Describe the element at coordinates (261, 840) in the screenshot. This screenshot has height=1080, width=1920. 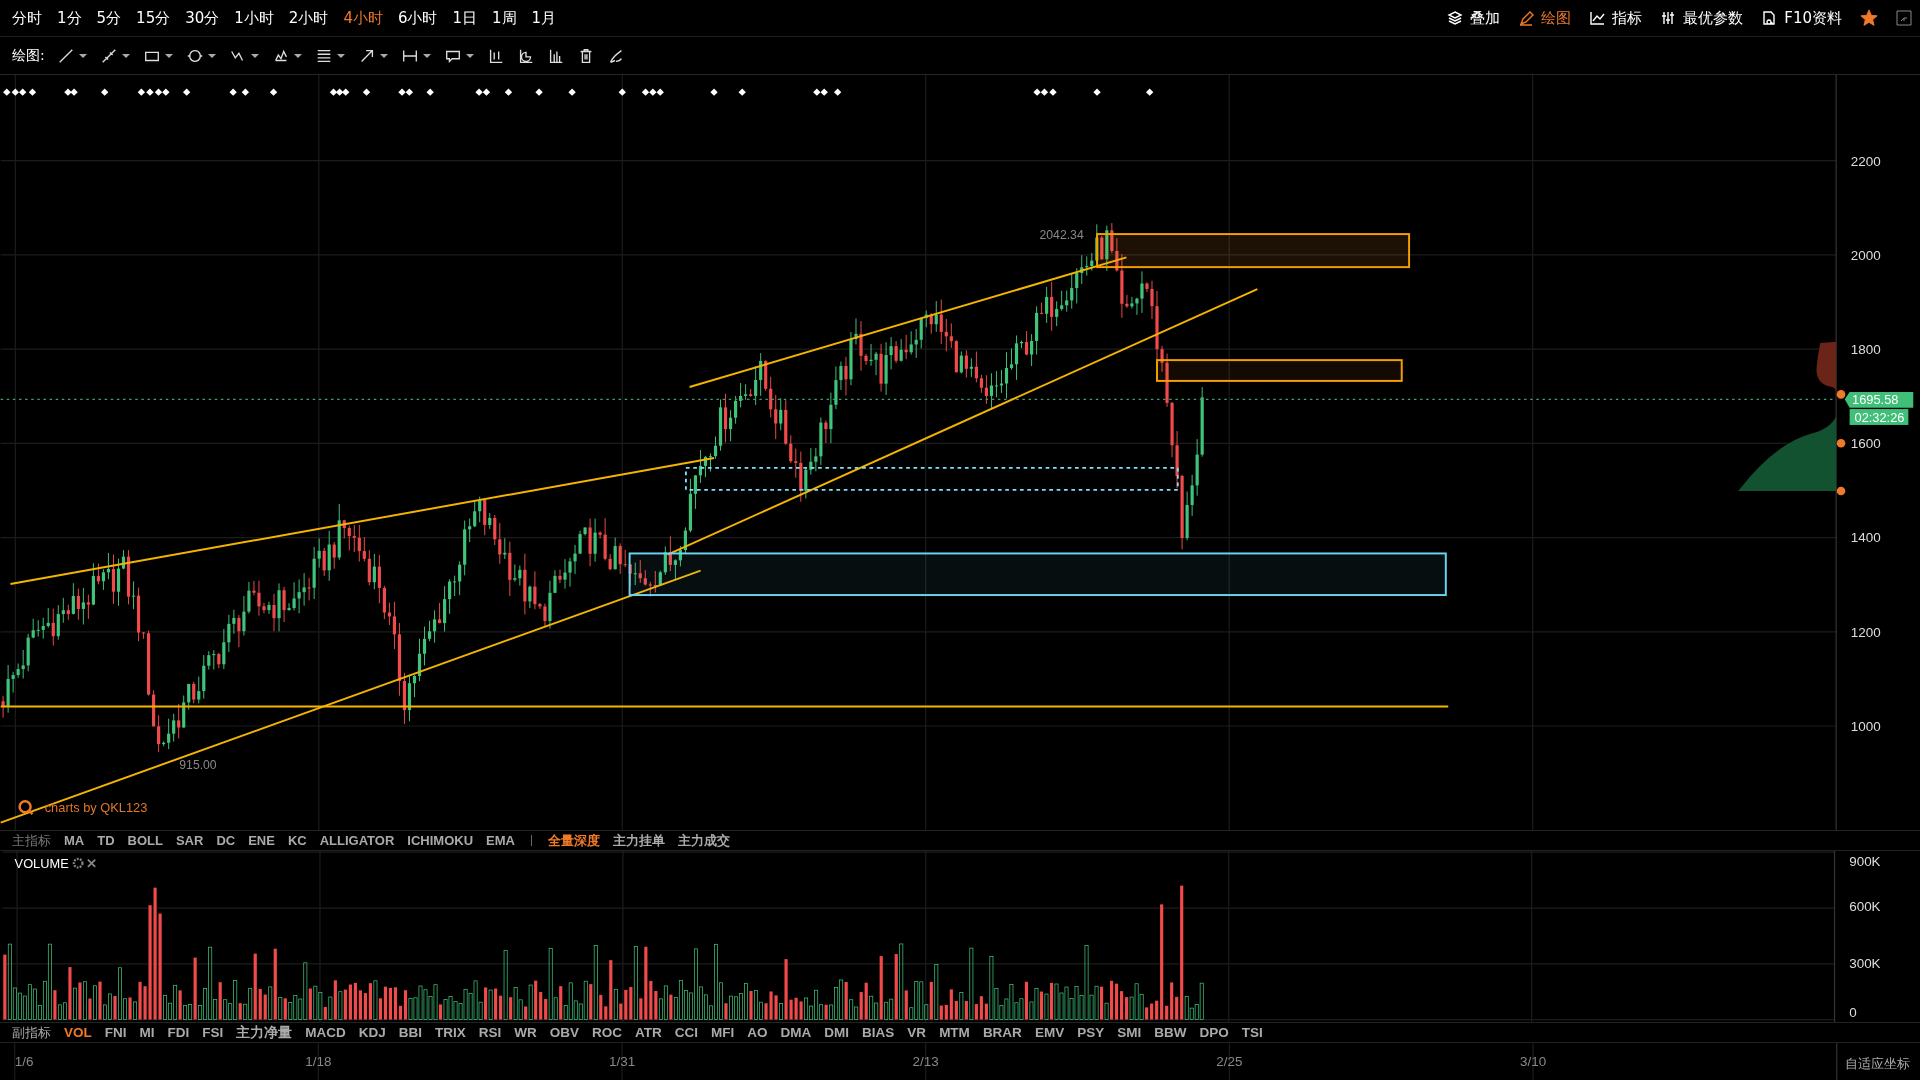
I see `indicator-tab: ENE` at that location.